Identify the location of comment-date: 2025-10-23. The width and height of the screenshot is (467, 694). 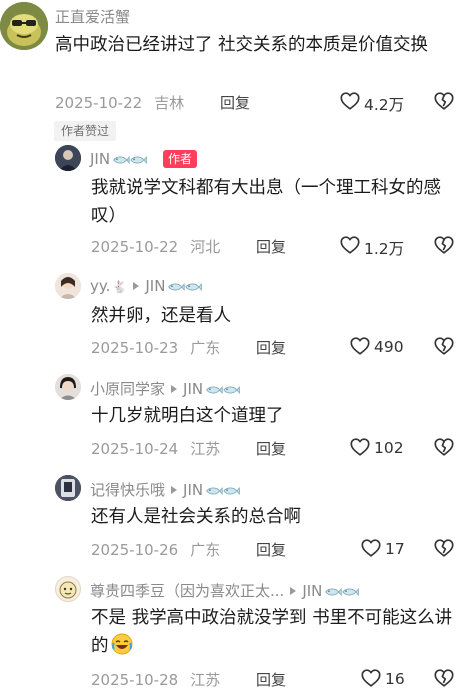
(135, 348).